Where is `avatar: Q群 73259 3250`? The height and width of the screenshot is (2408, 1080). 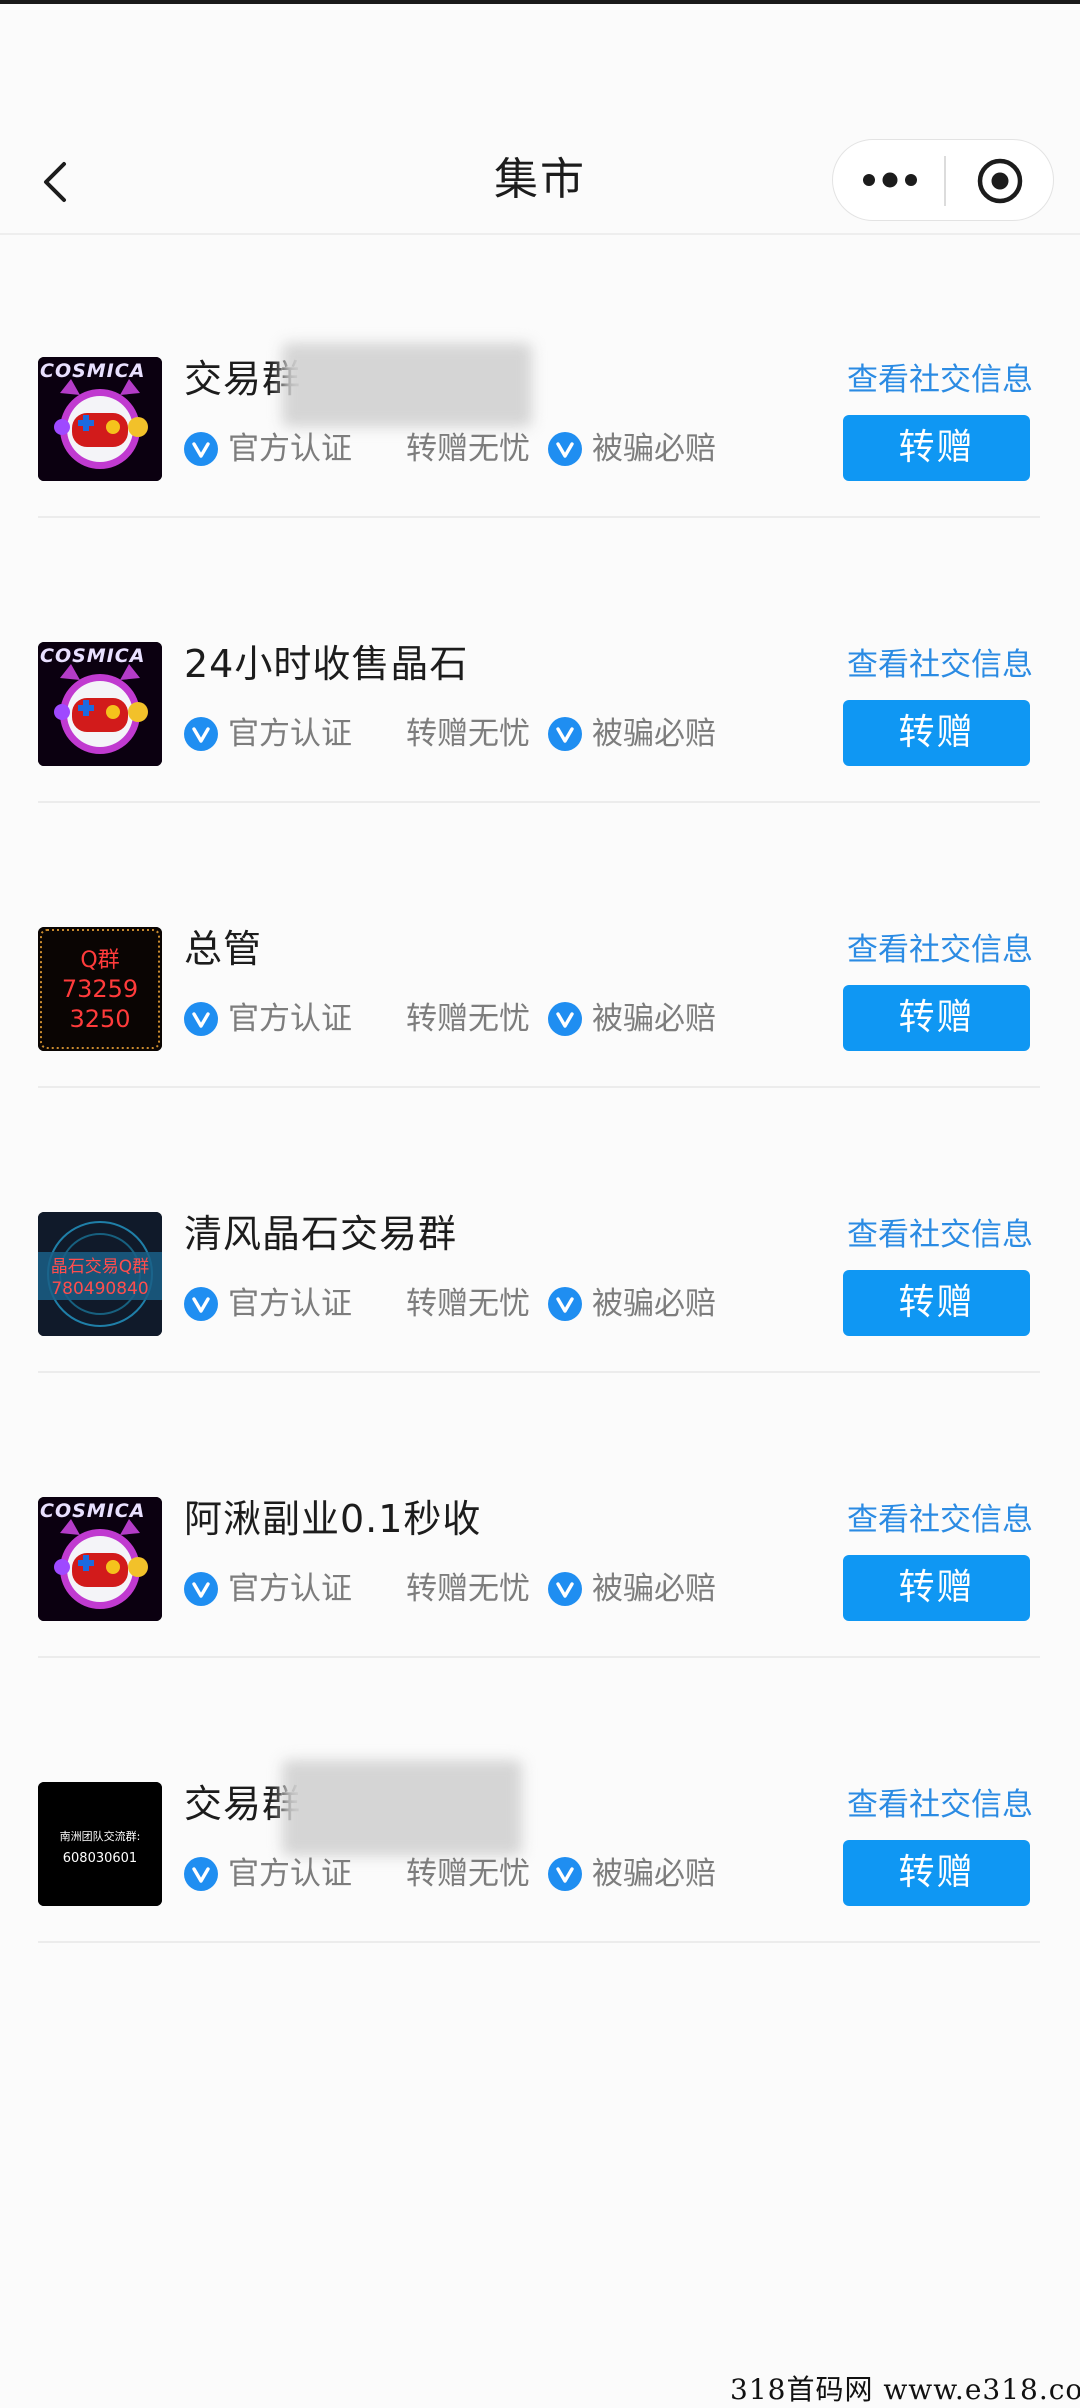 avatar: Q群 73259 3250 is located at coordinates (100, 989).